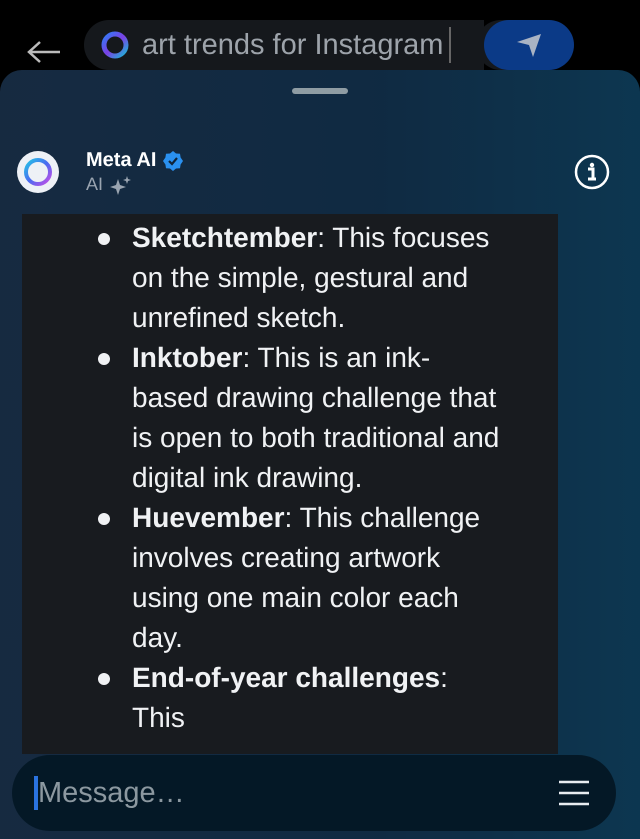 The image size is (640, 839). What do you see at coordinates (95, 184) in the screenshot?
I see `chat-subtitle: AI` at bounding box center [95, 184].